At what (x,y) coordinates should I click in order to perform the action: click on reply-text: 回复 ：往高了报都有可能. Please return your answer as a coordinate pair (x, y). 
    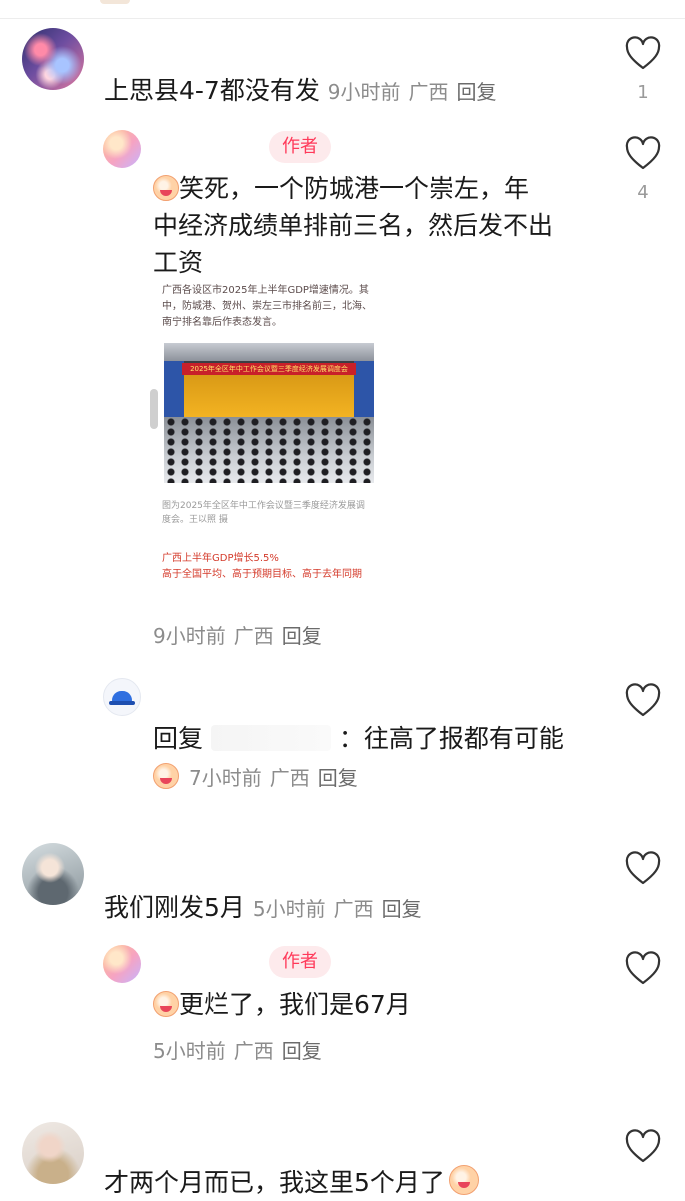
    Looking at the image, I should click on (358, 738).